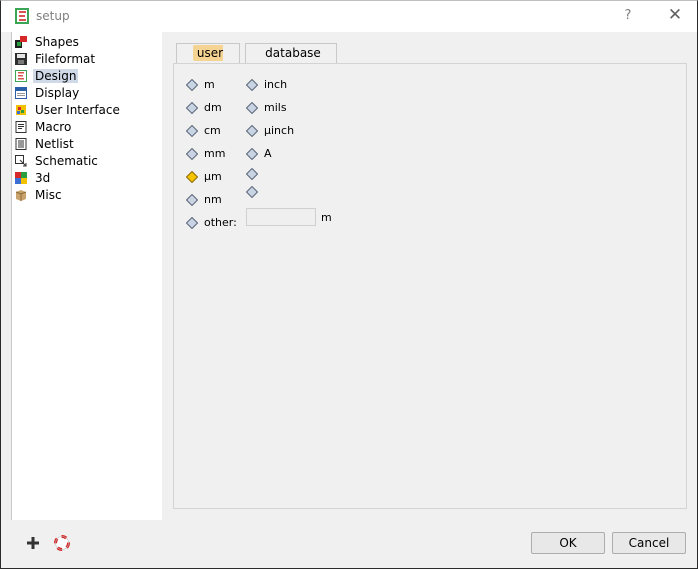 The height and width of the screenshot is (569, 698). I want to click on schematic-icon, so click(21, 161).